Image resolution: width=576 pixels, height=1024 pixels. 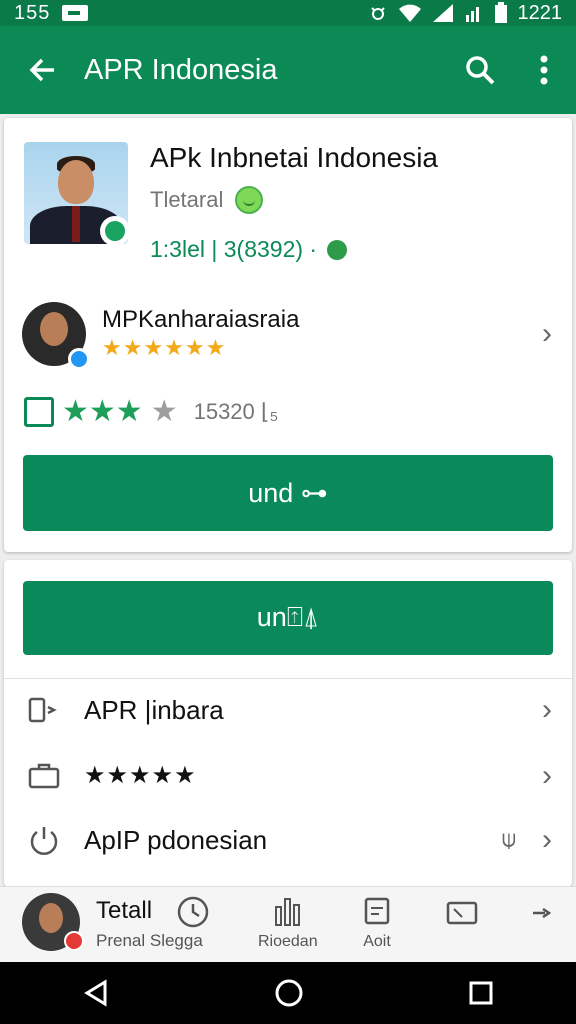 I want to click on overflow-menu-button, so click(x=544, y=70).